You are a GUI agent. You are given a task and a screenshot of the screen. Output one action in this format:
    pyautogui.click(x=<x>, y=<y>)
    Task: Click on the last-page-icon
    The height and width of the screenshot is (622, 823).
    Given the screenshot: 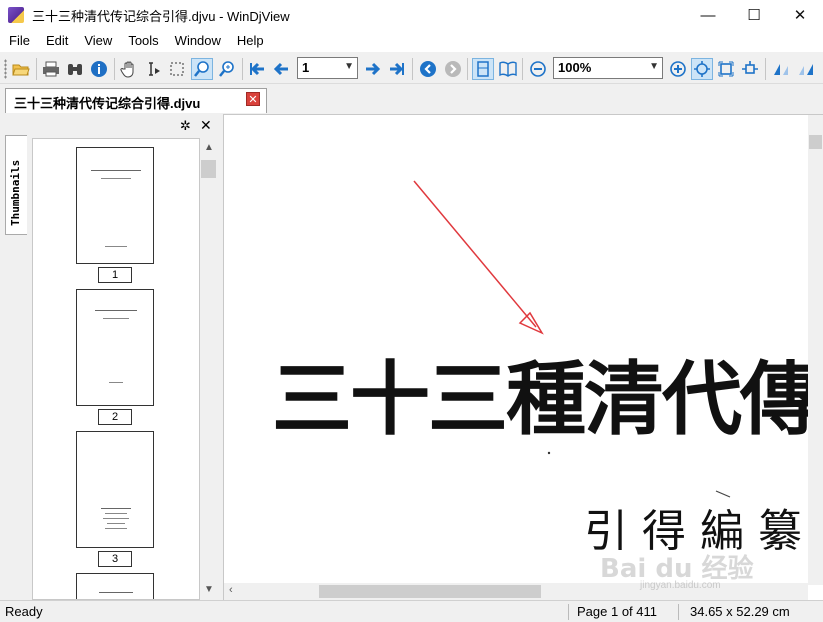 What is the action you would take?
    pyautogui.click(x=397, y=69)
    